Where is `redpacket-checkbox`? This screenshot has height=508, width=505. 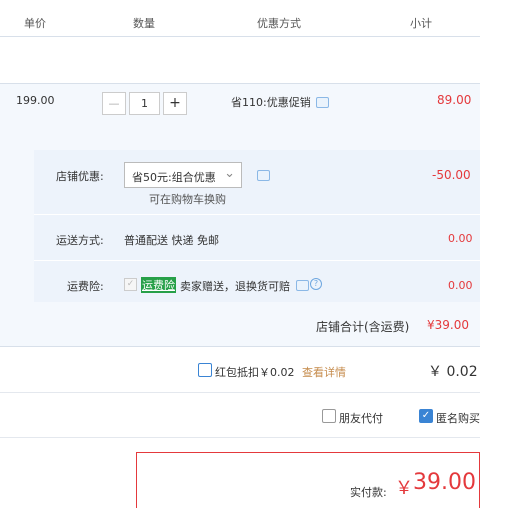 redpacket-checkbox is located at coordinates (205, 370).